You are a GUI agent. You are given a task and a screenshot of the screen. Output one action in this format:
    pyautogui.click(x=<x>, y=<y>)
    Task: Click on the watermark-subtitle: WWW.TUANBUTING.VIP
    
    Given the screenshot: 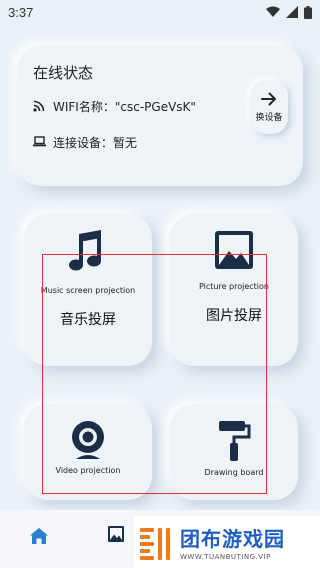 What is the action you would take?
    pyautogui.click(x=225, y=557)
    